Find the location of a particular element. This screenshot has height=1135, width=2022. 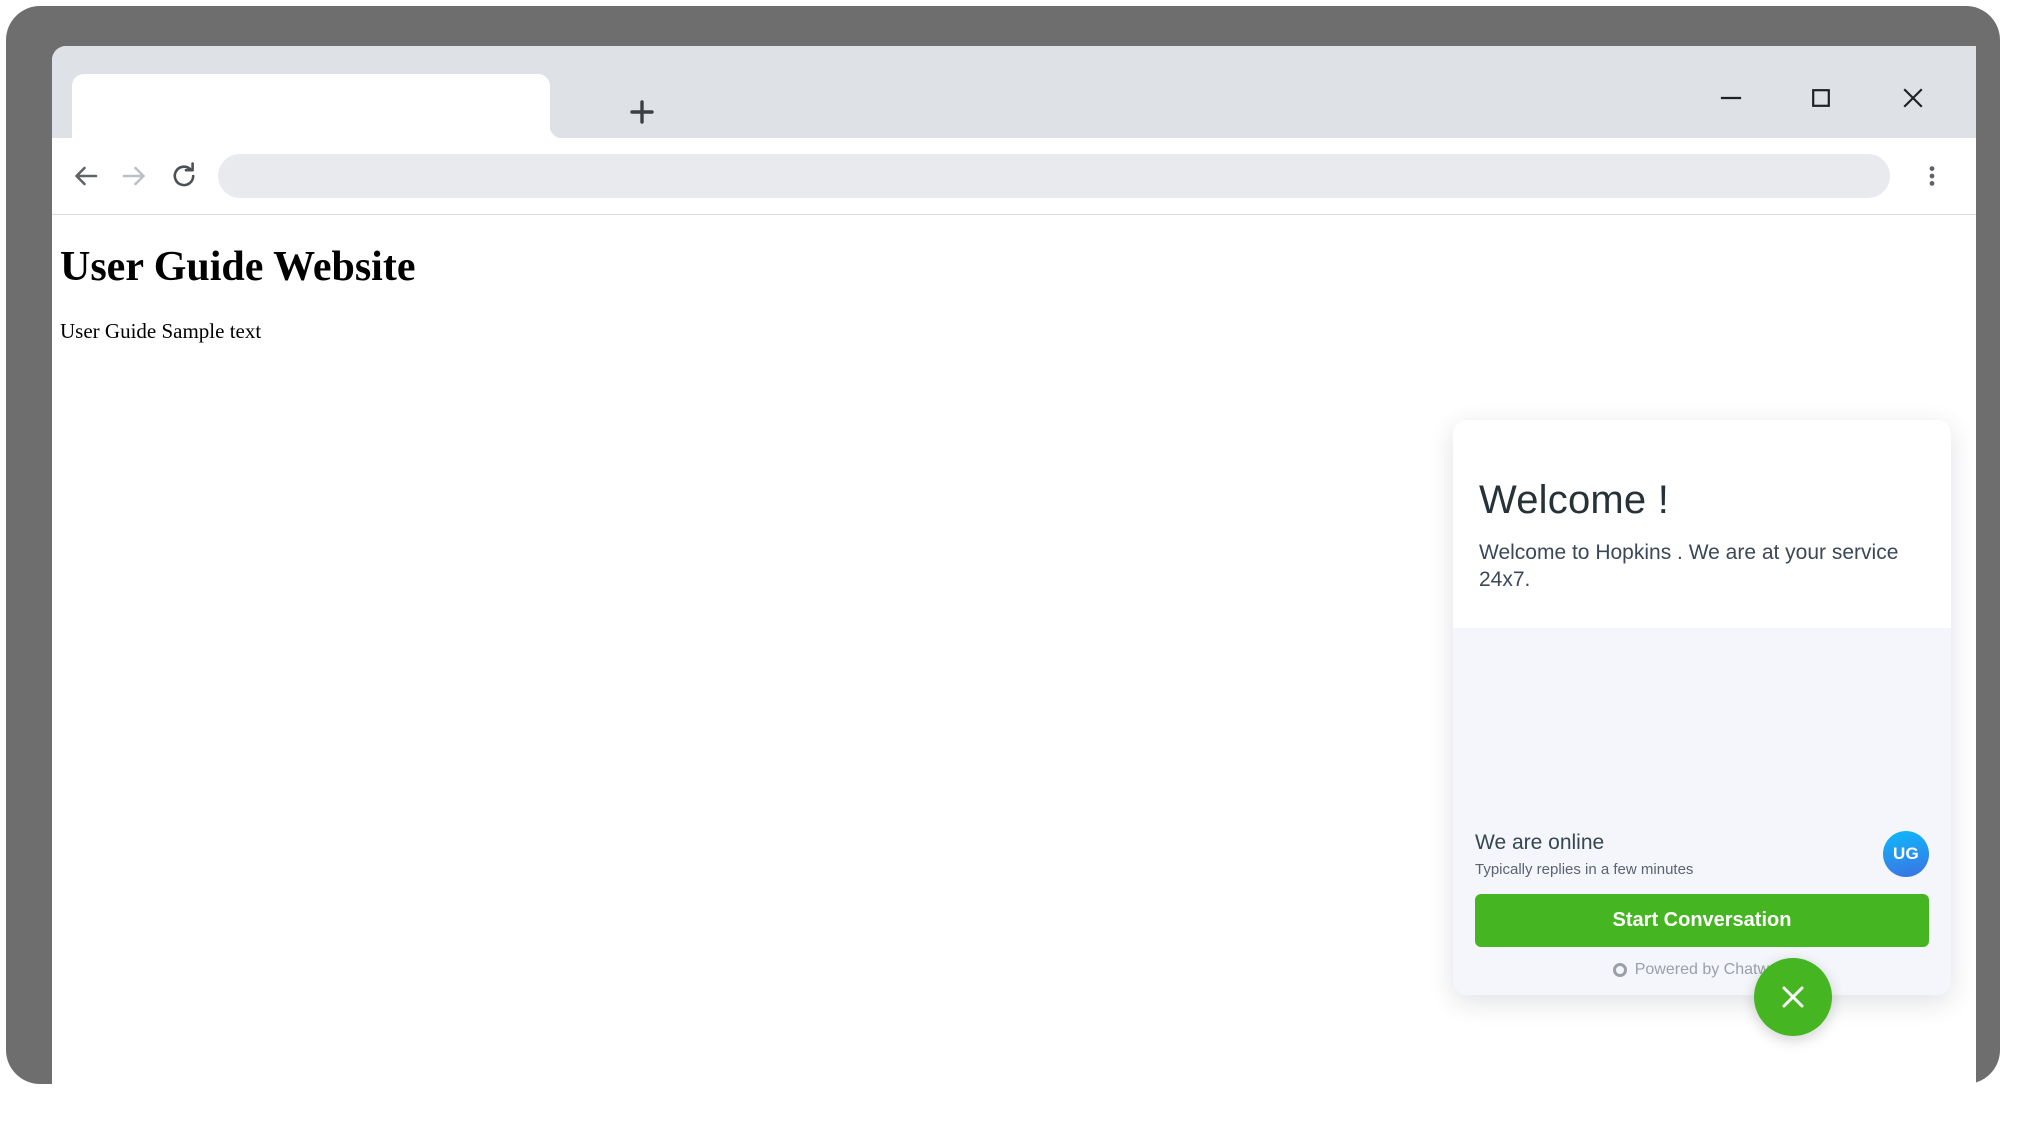

chat-widget-body is located at coordinates (1702, 726).